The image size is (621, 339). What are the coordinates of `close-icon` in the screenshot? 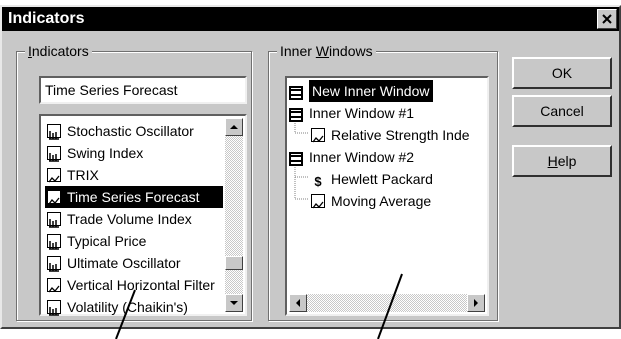 It's located at (607, 19).